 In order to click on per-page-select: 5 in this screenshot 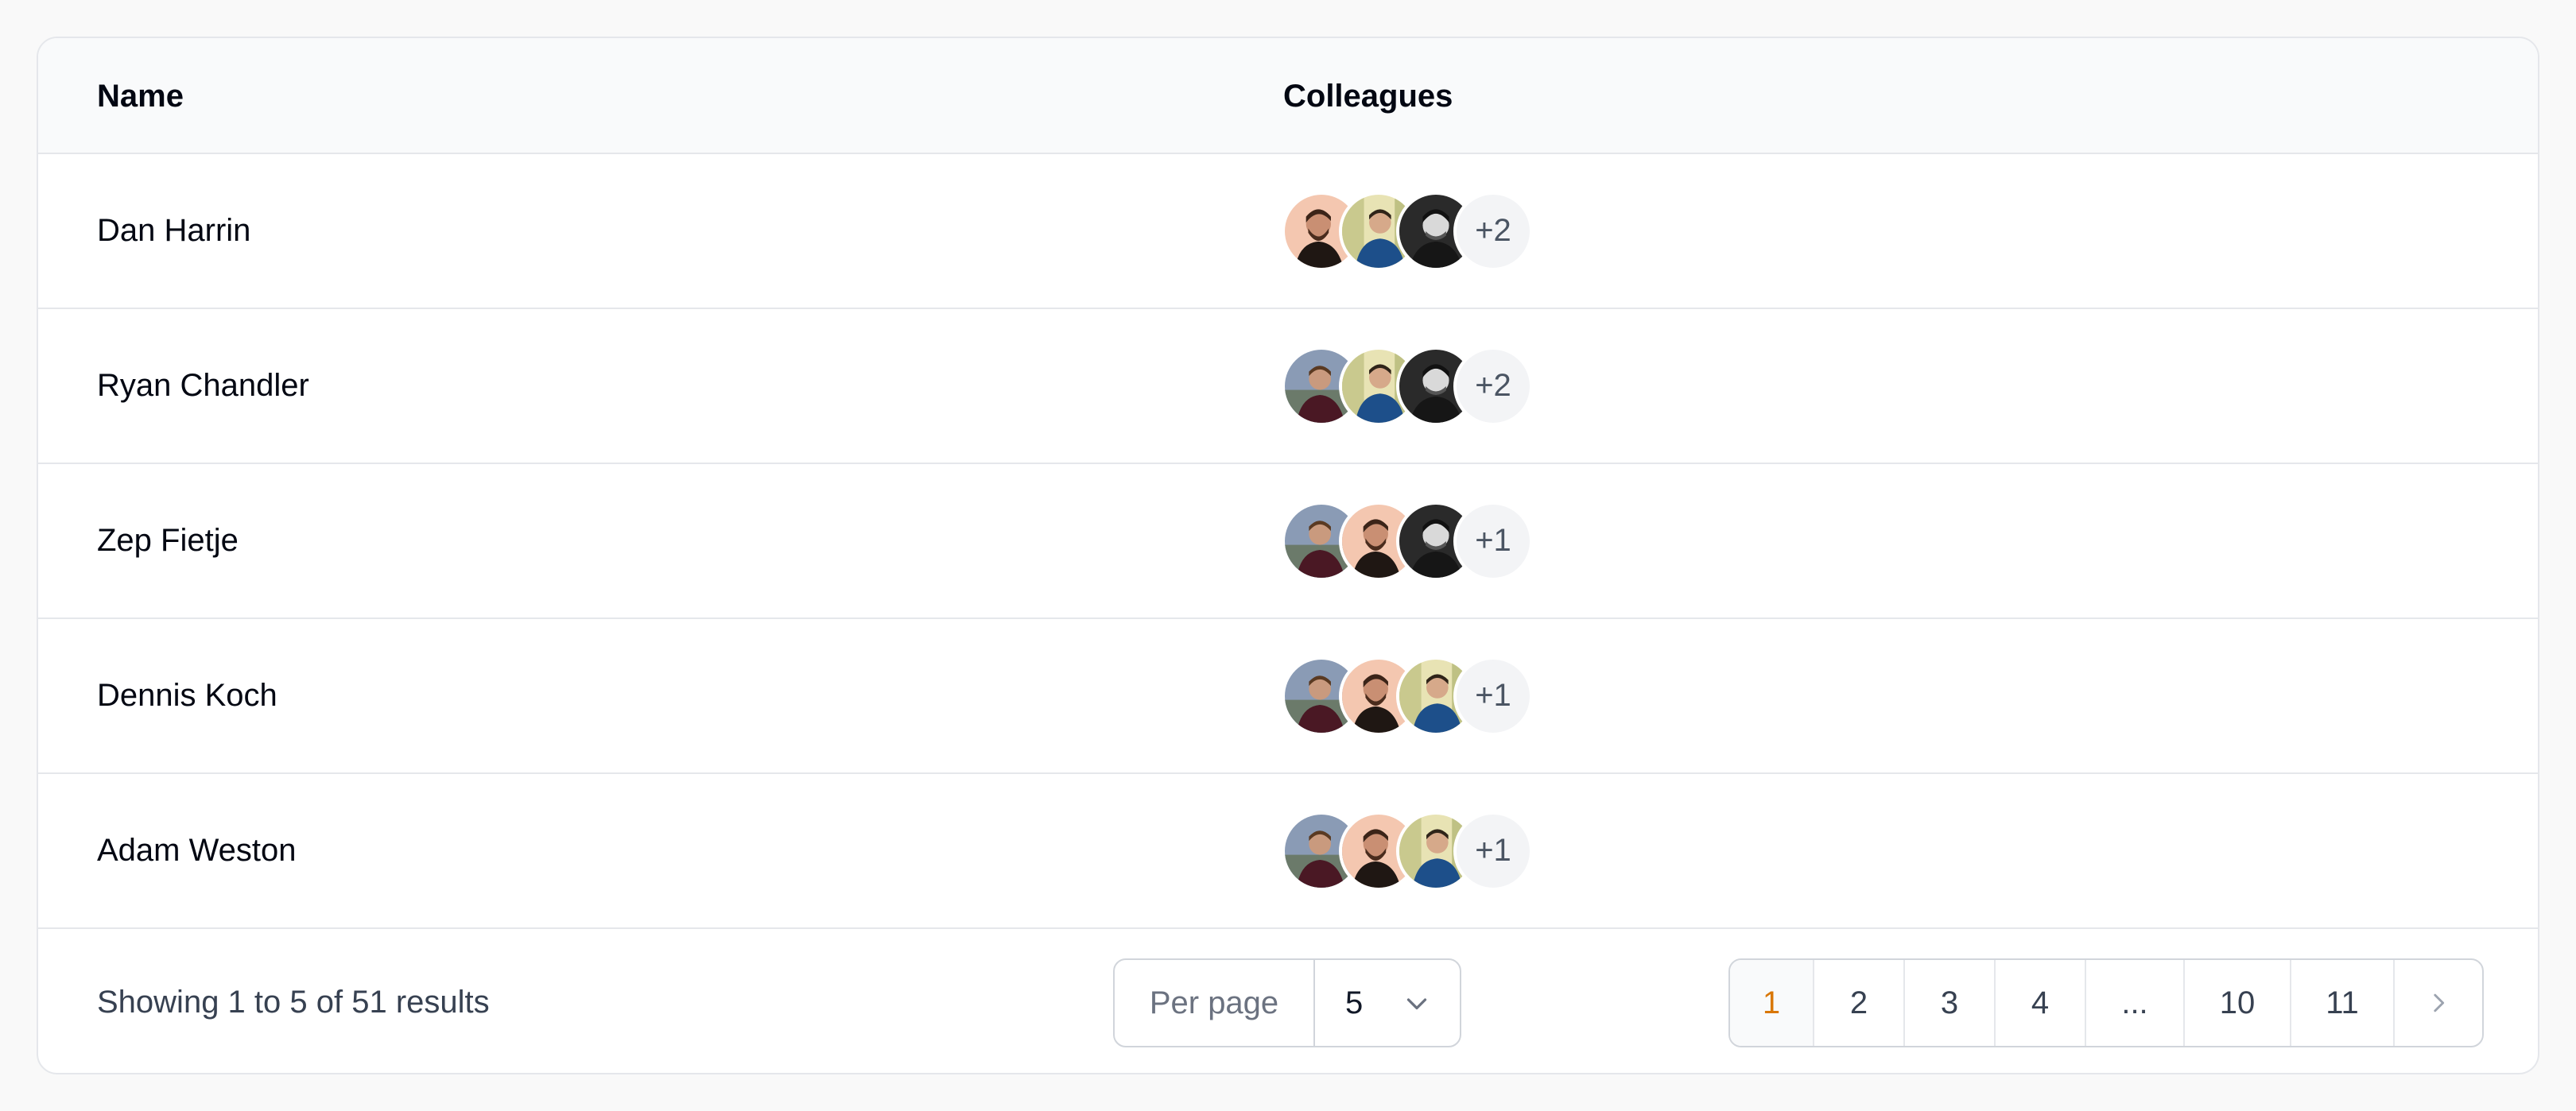, I will do `click(1387, 1003)`.